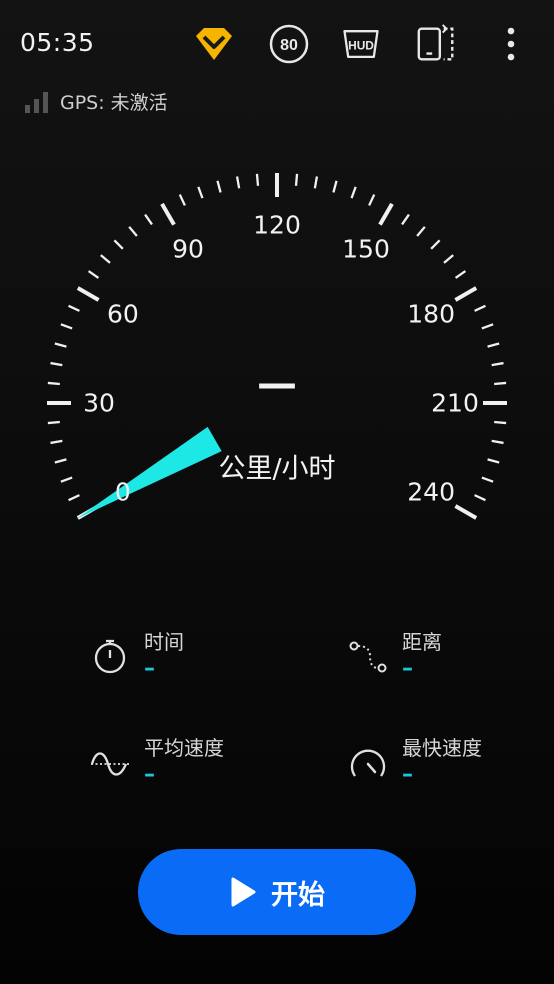  What do you see at coordinates (122, 492) in the screenshot?
I see `gauge-tick-label: 0` at bounding box center [122, 492].